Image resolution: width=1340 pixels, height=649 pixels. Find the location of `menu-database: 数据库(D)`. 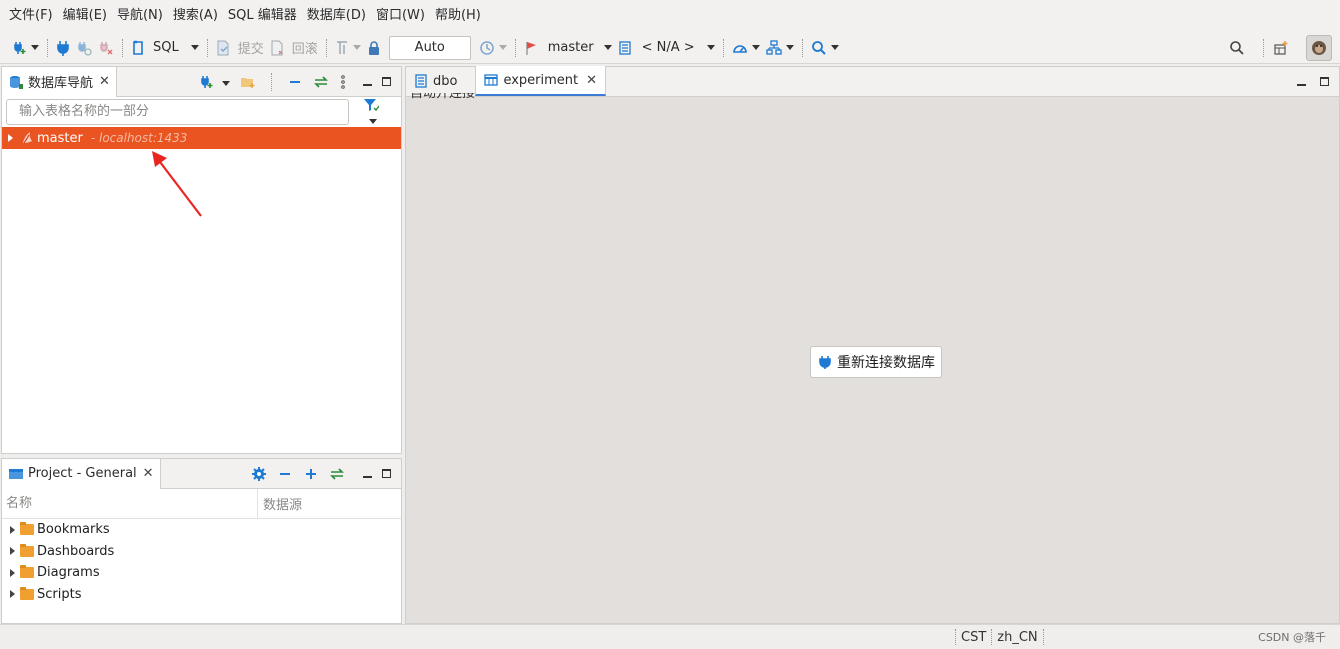

menu-database: 数据库(D) is located at coordinates (336, 16).